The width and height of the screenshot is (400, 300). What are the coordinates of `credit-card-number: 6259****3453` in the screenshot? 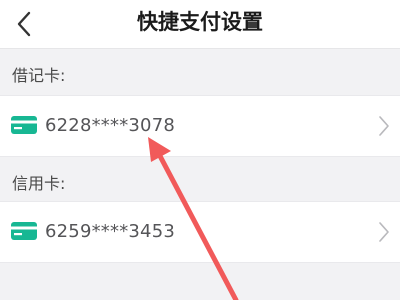 It's located at (110, 231).